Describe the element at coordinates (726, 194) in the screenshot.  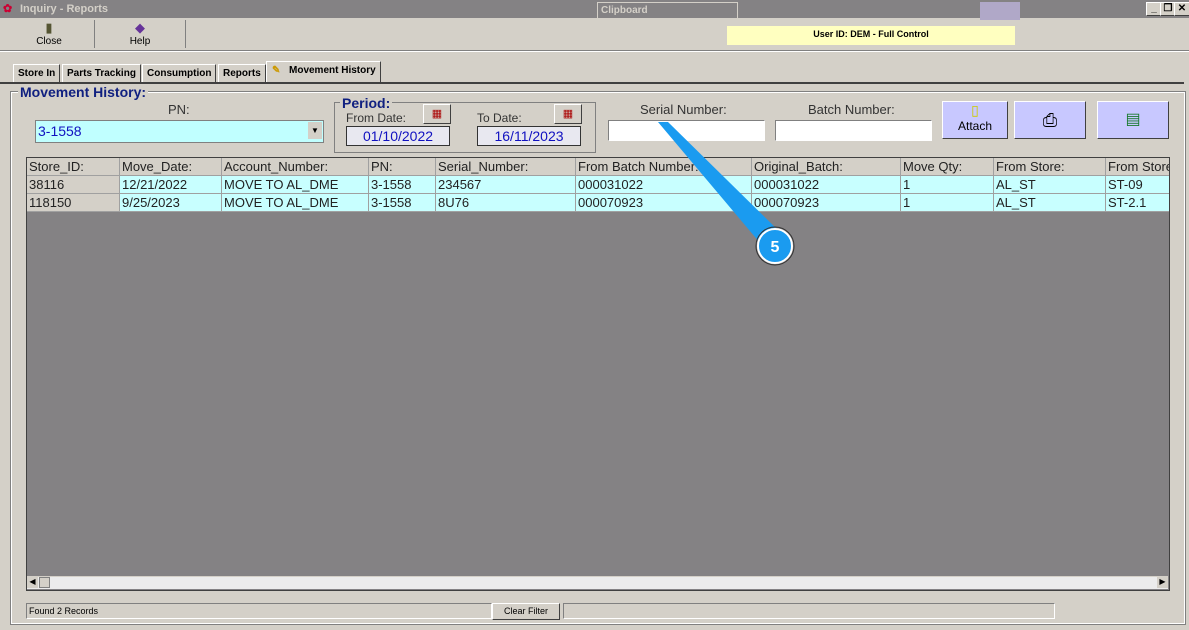
I see `callout-overlay: 5` at that location.